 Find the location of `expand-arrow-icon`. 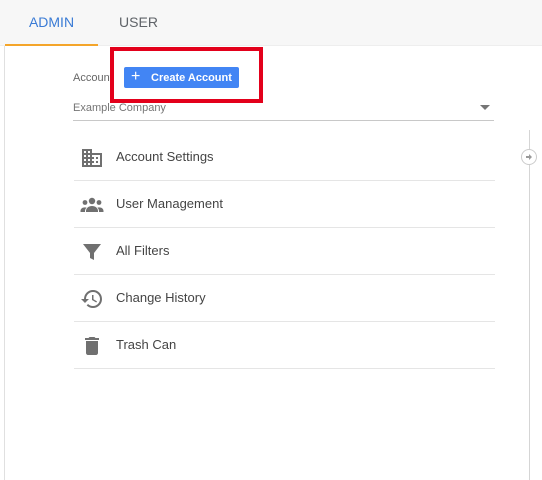

expand-arrow-icon is located at coordinates (529, 157).